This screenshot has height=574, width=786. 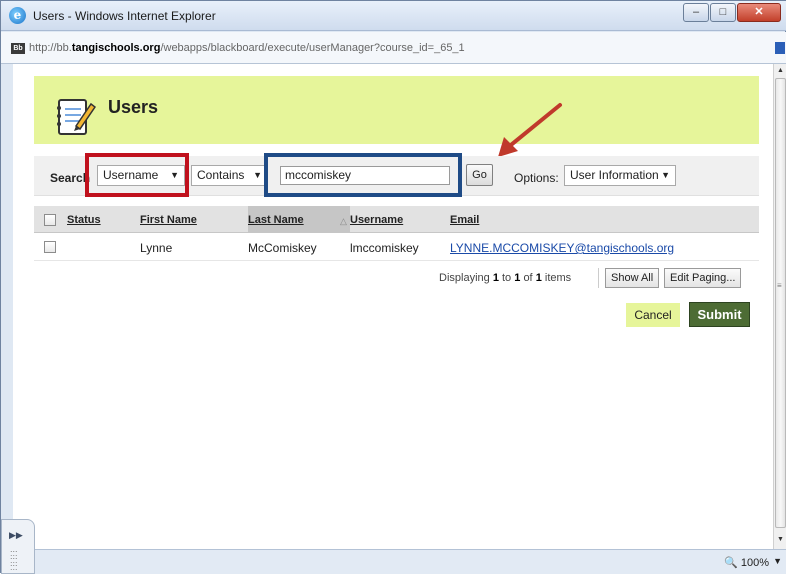 What do you see at coordinates (538, 278) in the screenshot?
I see `paging-total: 1` at bounding box center [538, 278].